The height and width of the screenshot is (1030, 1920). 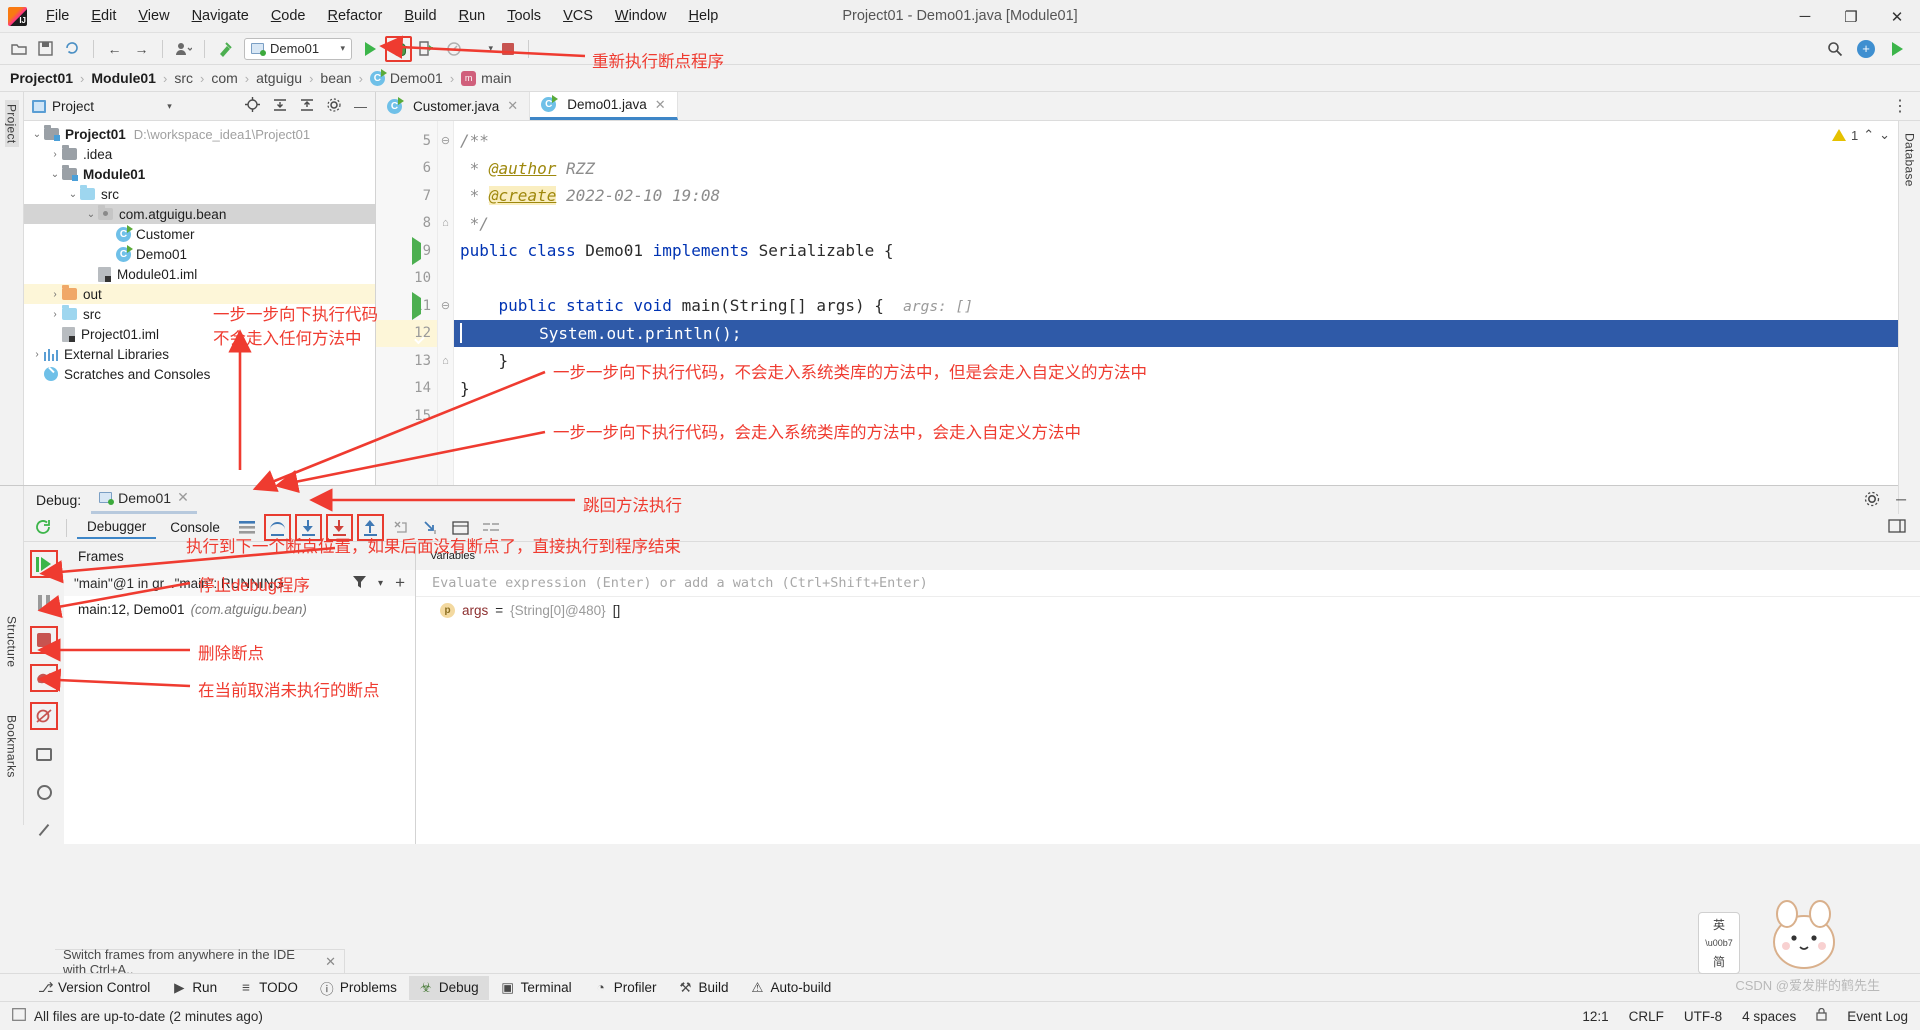 What do you see at coordinates (183, 49) in the screenshot?
I see `user-icon` at bounding box center [183, 49].